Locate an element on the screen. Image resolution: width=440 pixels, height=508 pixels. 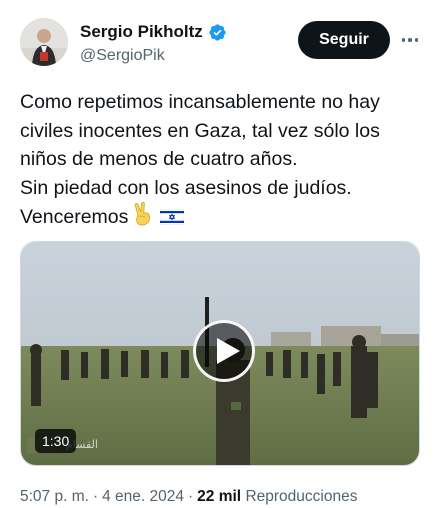
tweet-line: niños de menos de cuatro años. is located at coordinates (159, 159).